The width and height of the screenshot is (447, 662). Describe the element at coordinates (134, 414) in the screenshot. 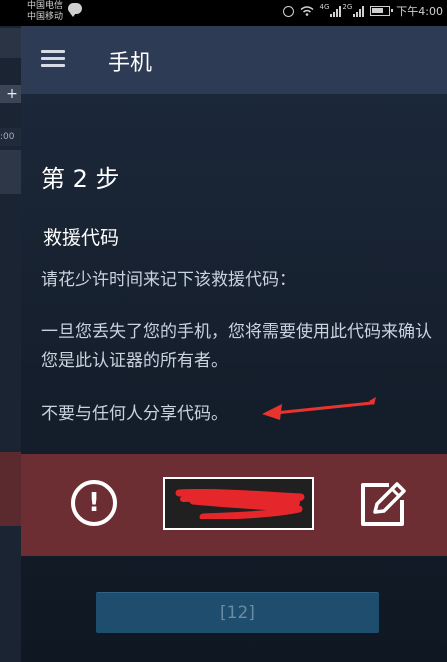

I see `warning-text: 不要与任何人分享代码。` at that location.